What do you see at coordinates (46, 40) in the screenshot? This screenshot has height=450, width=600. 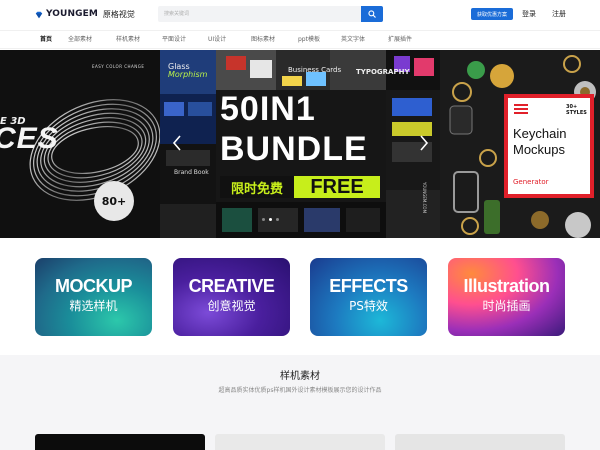 I see `nav-item-home: 首页` at bounding box center [46, 40].